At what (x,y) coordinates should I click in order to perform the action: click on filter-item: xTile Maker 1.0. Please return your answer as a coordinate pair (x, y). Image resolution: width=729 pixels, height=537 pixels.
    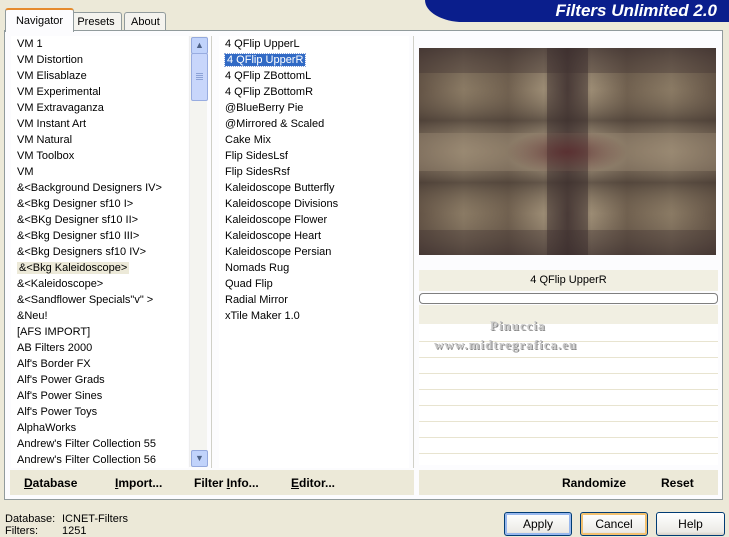
    Looking at the image, I should click on (314, 316).